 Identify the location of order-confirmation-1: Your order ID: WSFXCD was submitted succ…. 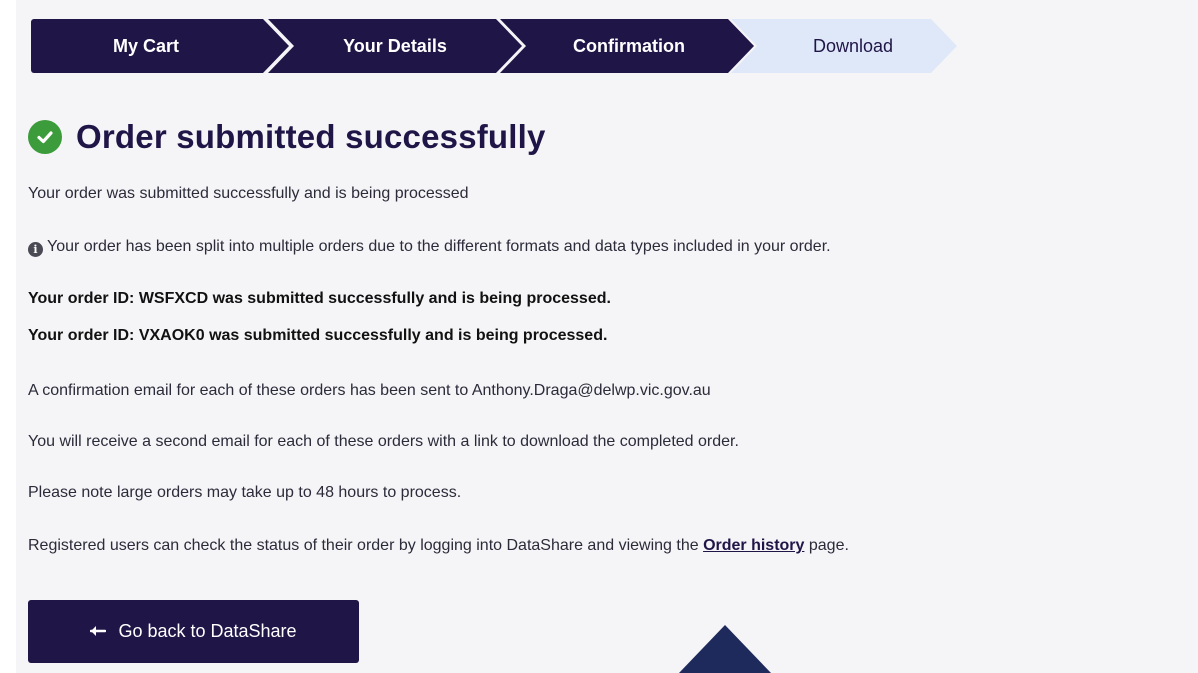
(319, 298).